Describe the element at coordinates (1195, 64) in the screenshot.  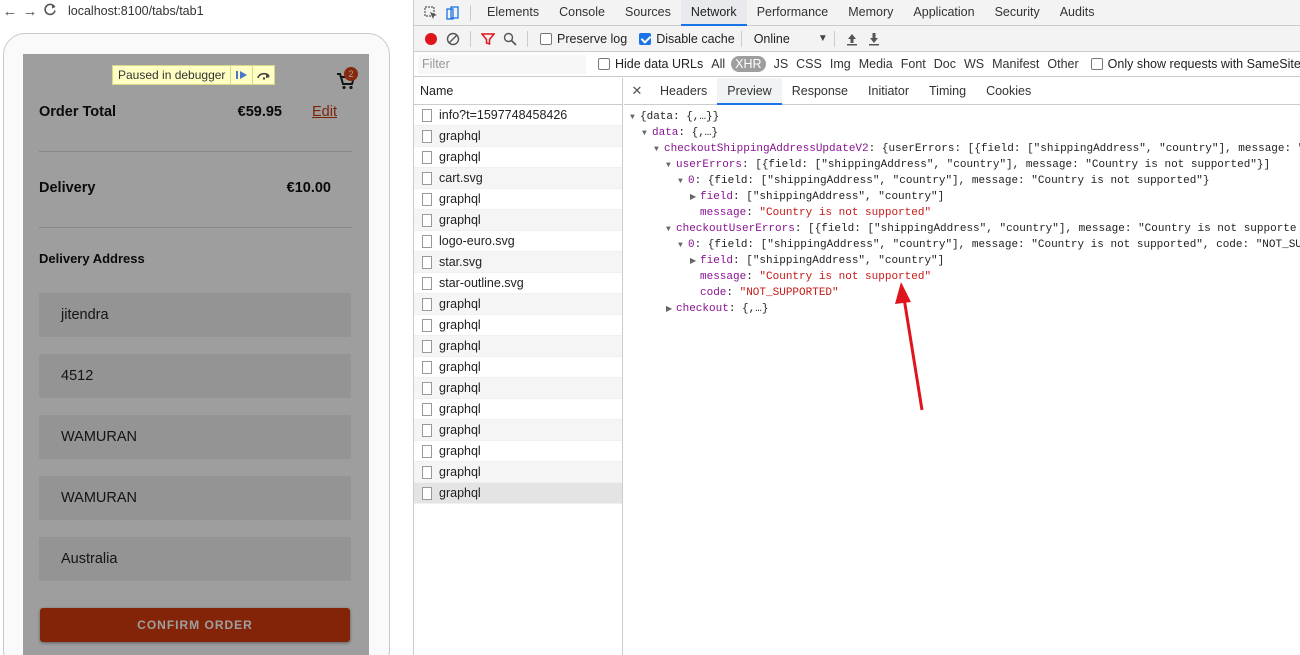
I see `samesite-checkbox: Only show requests with SameSite` at that location.